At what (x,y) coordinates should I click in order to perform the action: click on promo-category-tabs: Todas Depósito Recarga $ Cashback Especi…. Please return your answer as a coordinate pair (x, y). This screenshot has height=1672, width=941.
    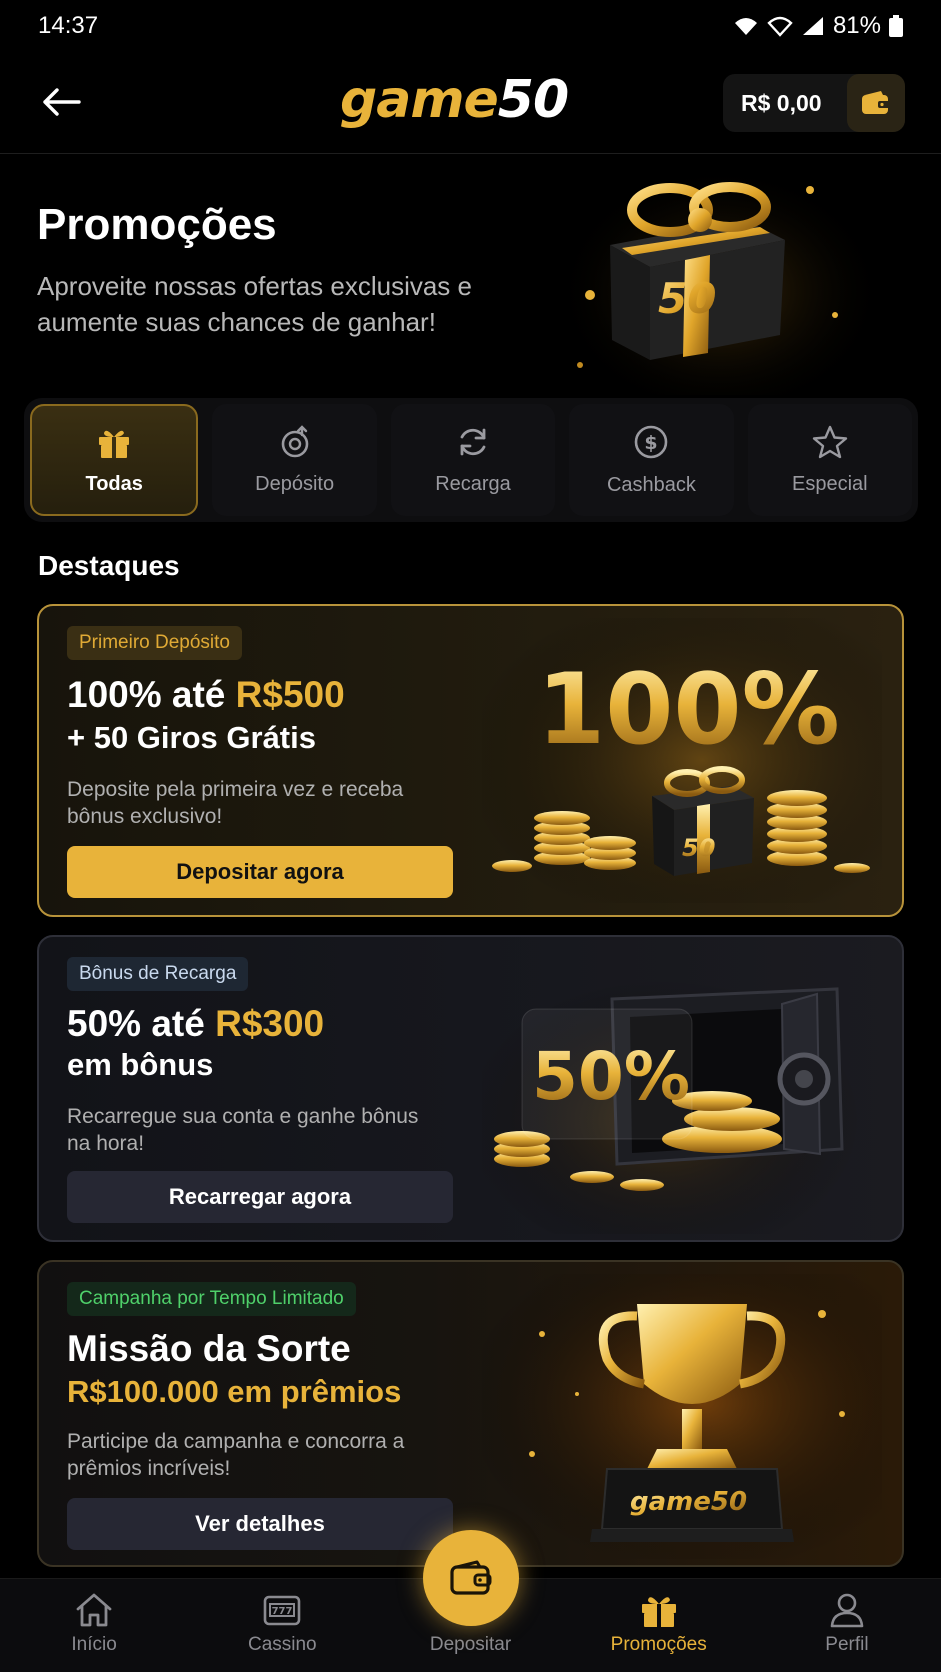
    Looking at the image, I should click on (471, 460).